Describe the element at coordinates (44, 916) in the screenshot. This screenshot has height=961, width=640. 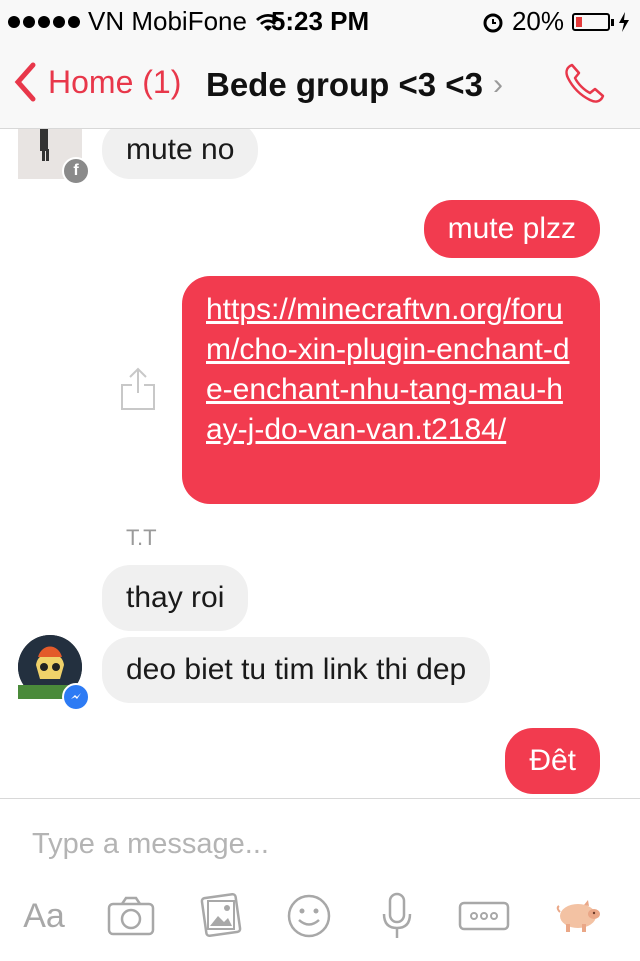
I see `text-format-button: Aa` at that location.